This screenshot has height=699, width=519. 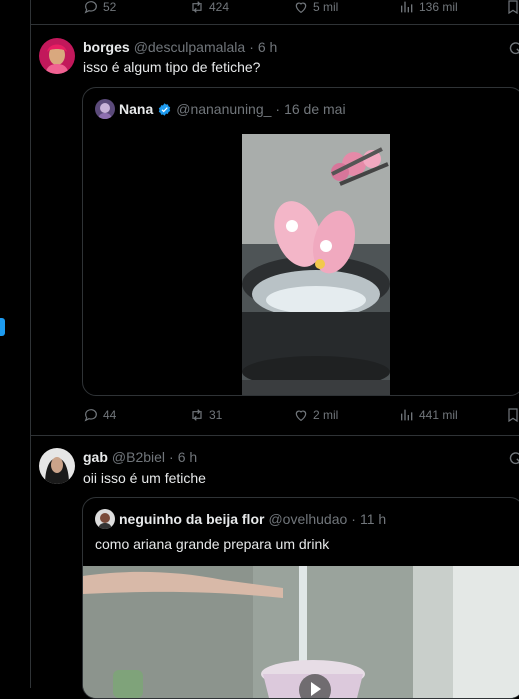 What do you see at coordinates (110, 415) in the screenshot?
I see `reply-count: 44` at bounding box center [110, 415].